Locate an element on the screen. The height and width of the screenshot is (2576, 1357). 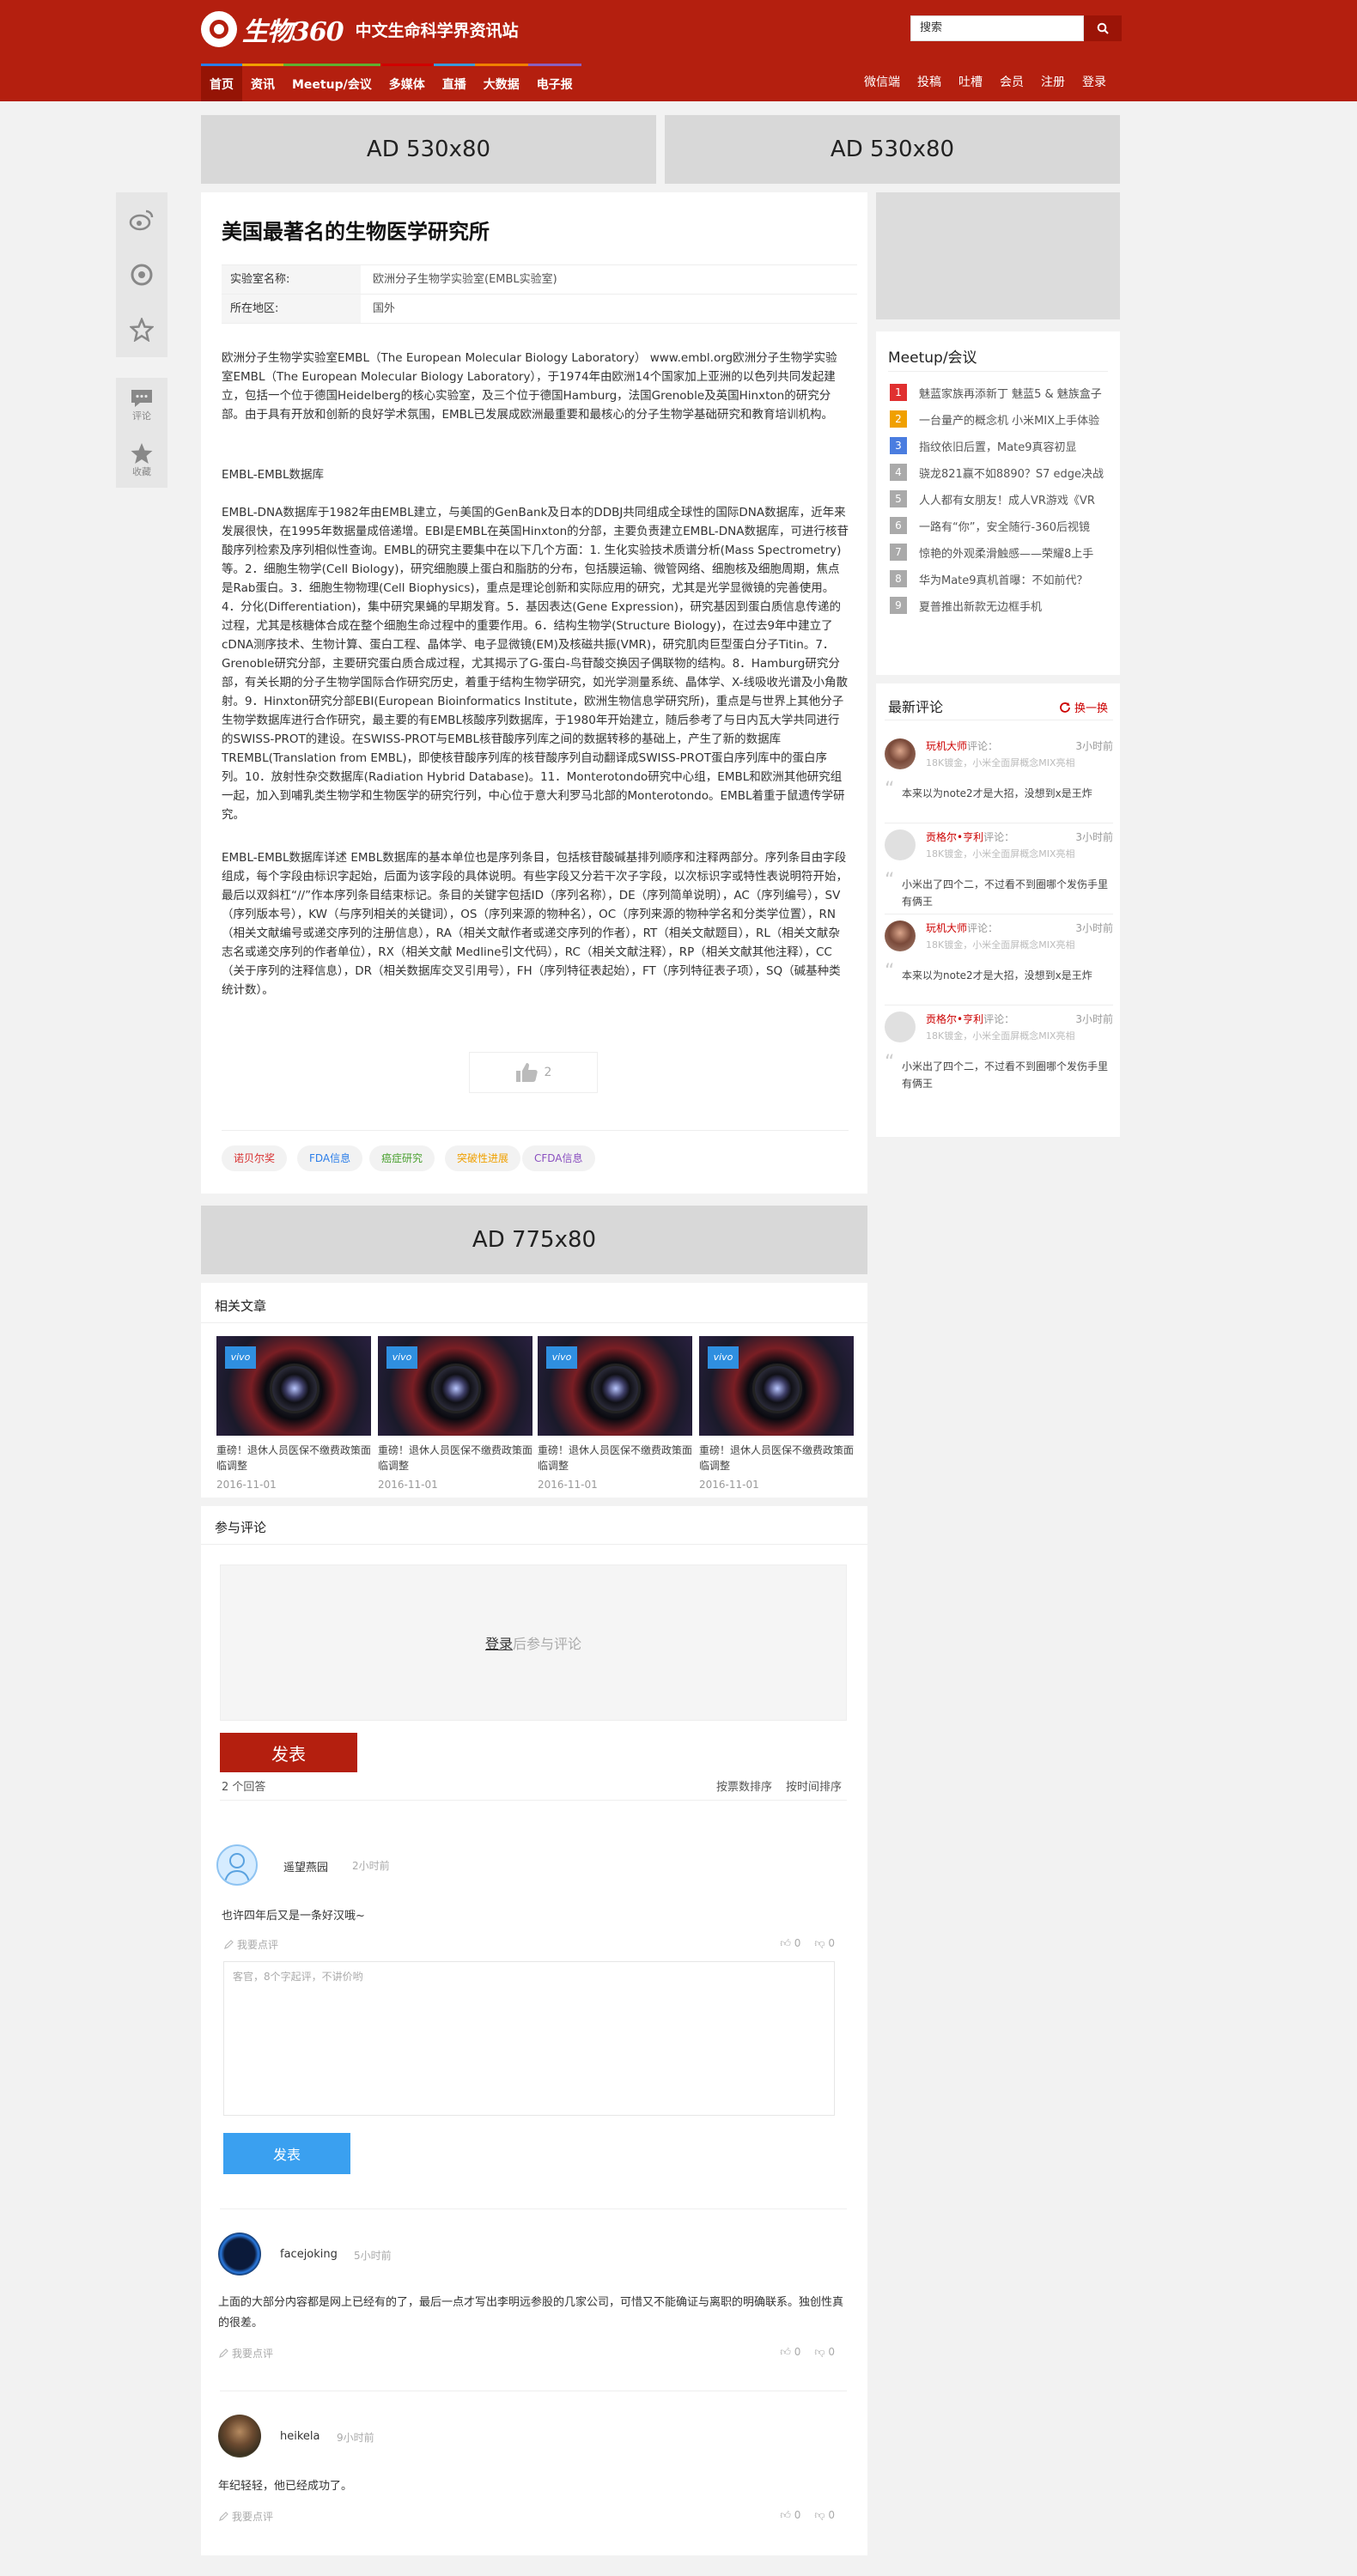
divider is located at coordinates (535, 1130).